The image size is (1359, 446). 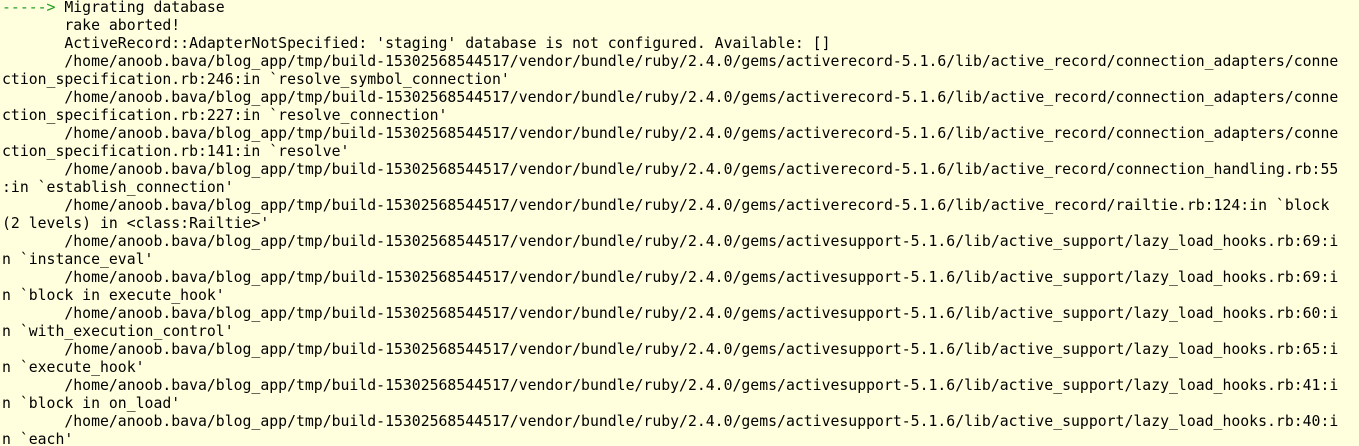 I want to click on output-line: rake aborted!, so click(x=91, y=25).